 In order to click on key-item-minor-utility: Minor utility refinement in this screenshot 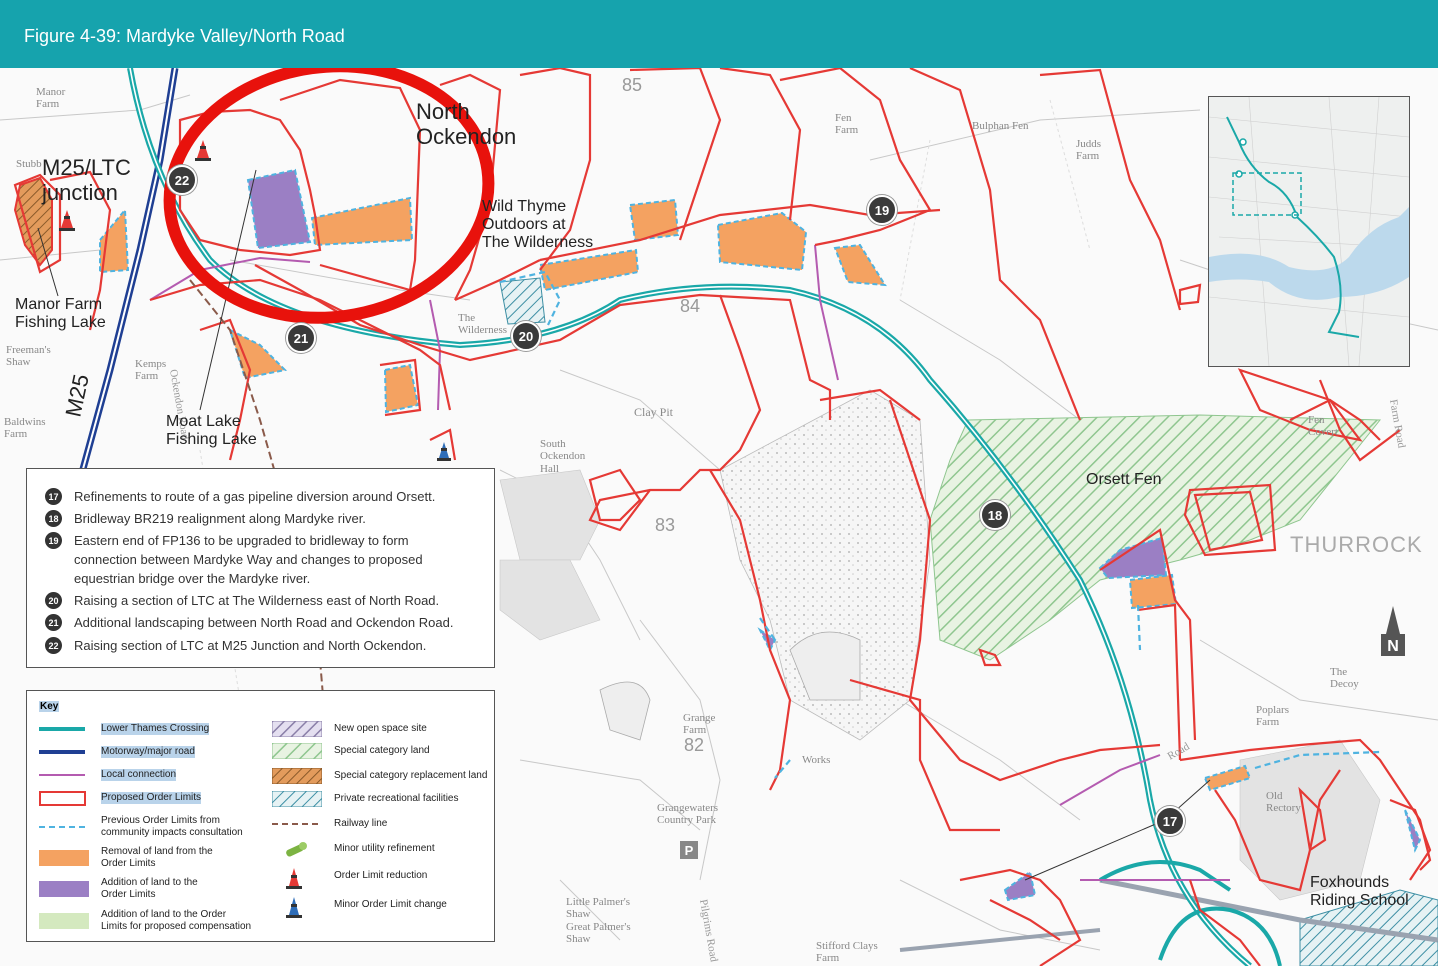, I will do `click(353, 849)`.